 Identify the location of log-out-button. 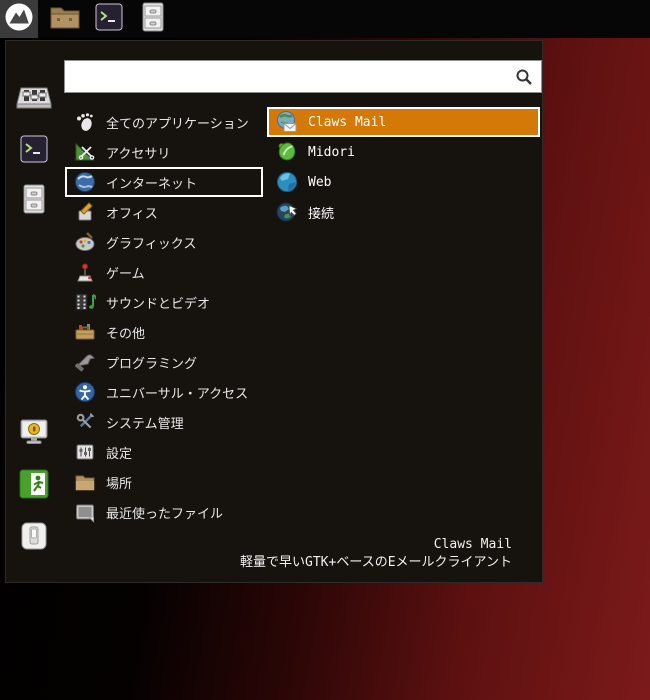
(34, 486).